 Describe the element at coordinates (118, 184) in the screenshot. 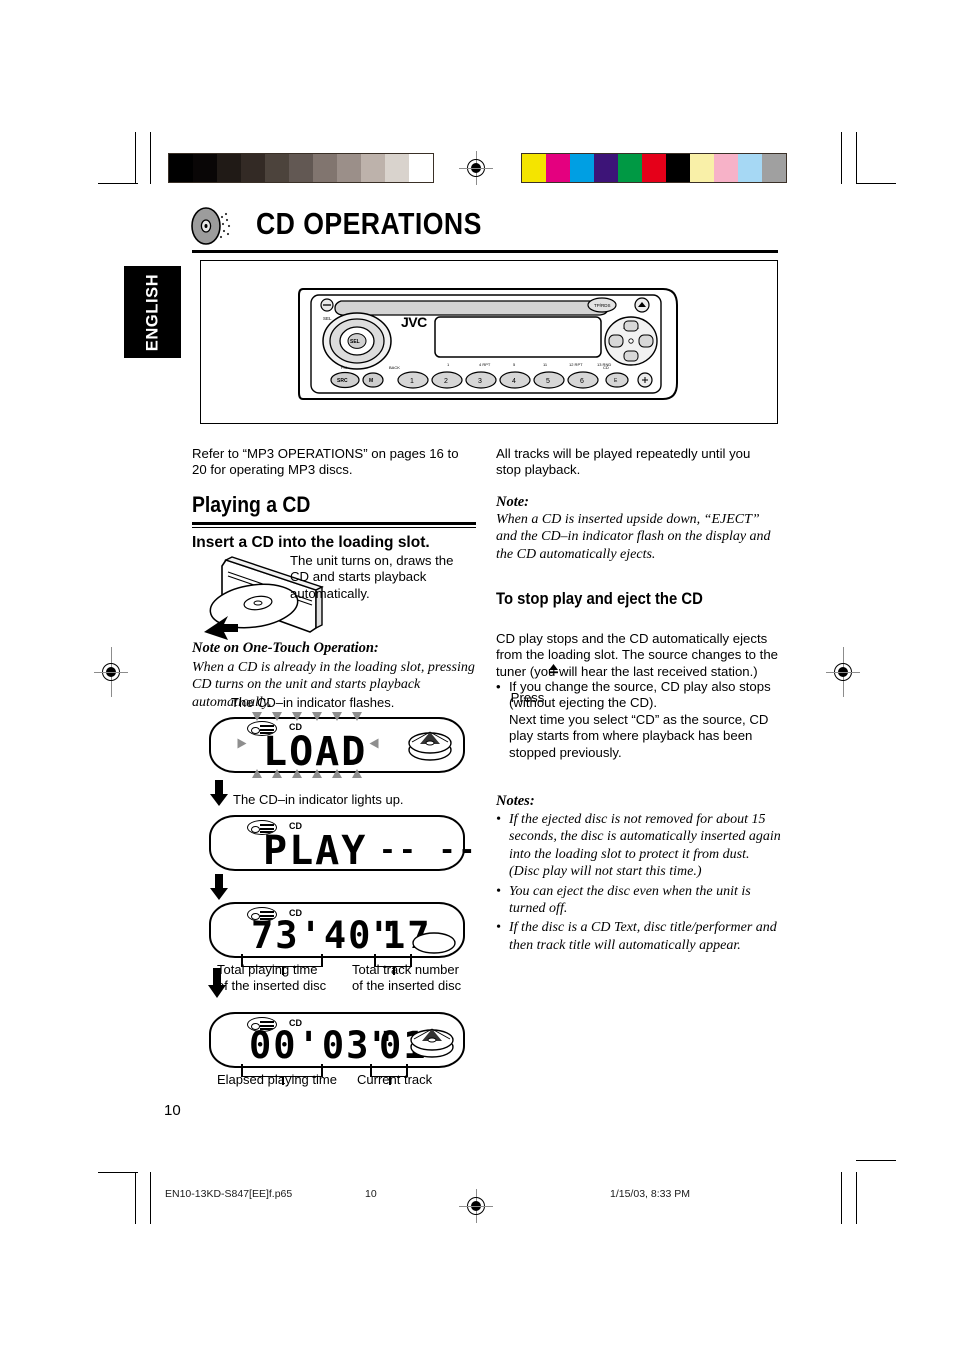

I see `crop-mark-top-left-h` at that location.